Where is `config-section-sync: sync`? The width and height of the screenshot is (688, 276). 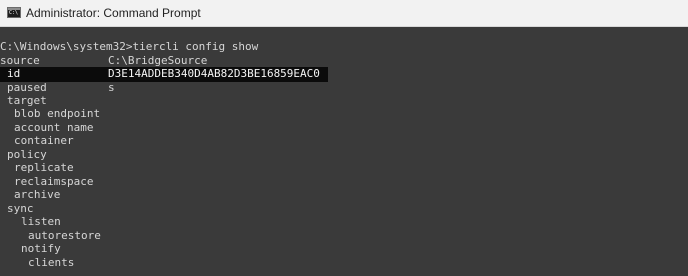
config-section-sync: sync is located at coordinates (20, 208).